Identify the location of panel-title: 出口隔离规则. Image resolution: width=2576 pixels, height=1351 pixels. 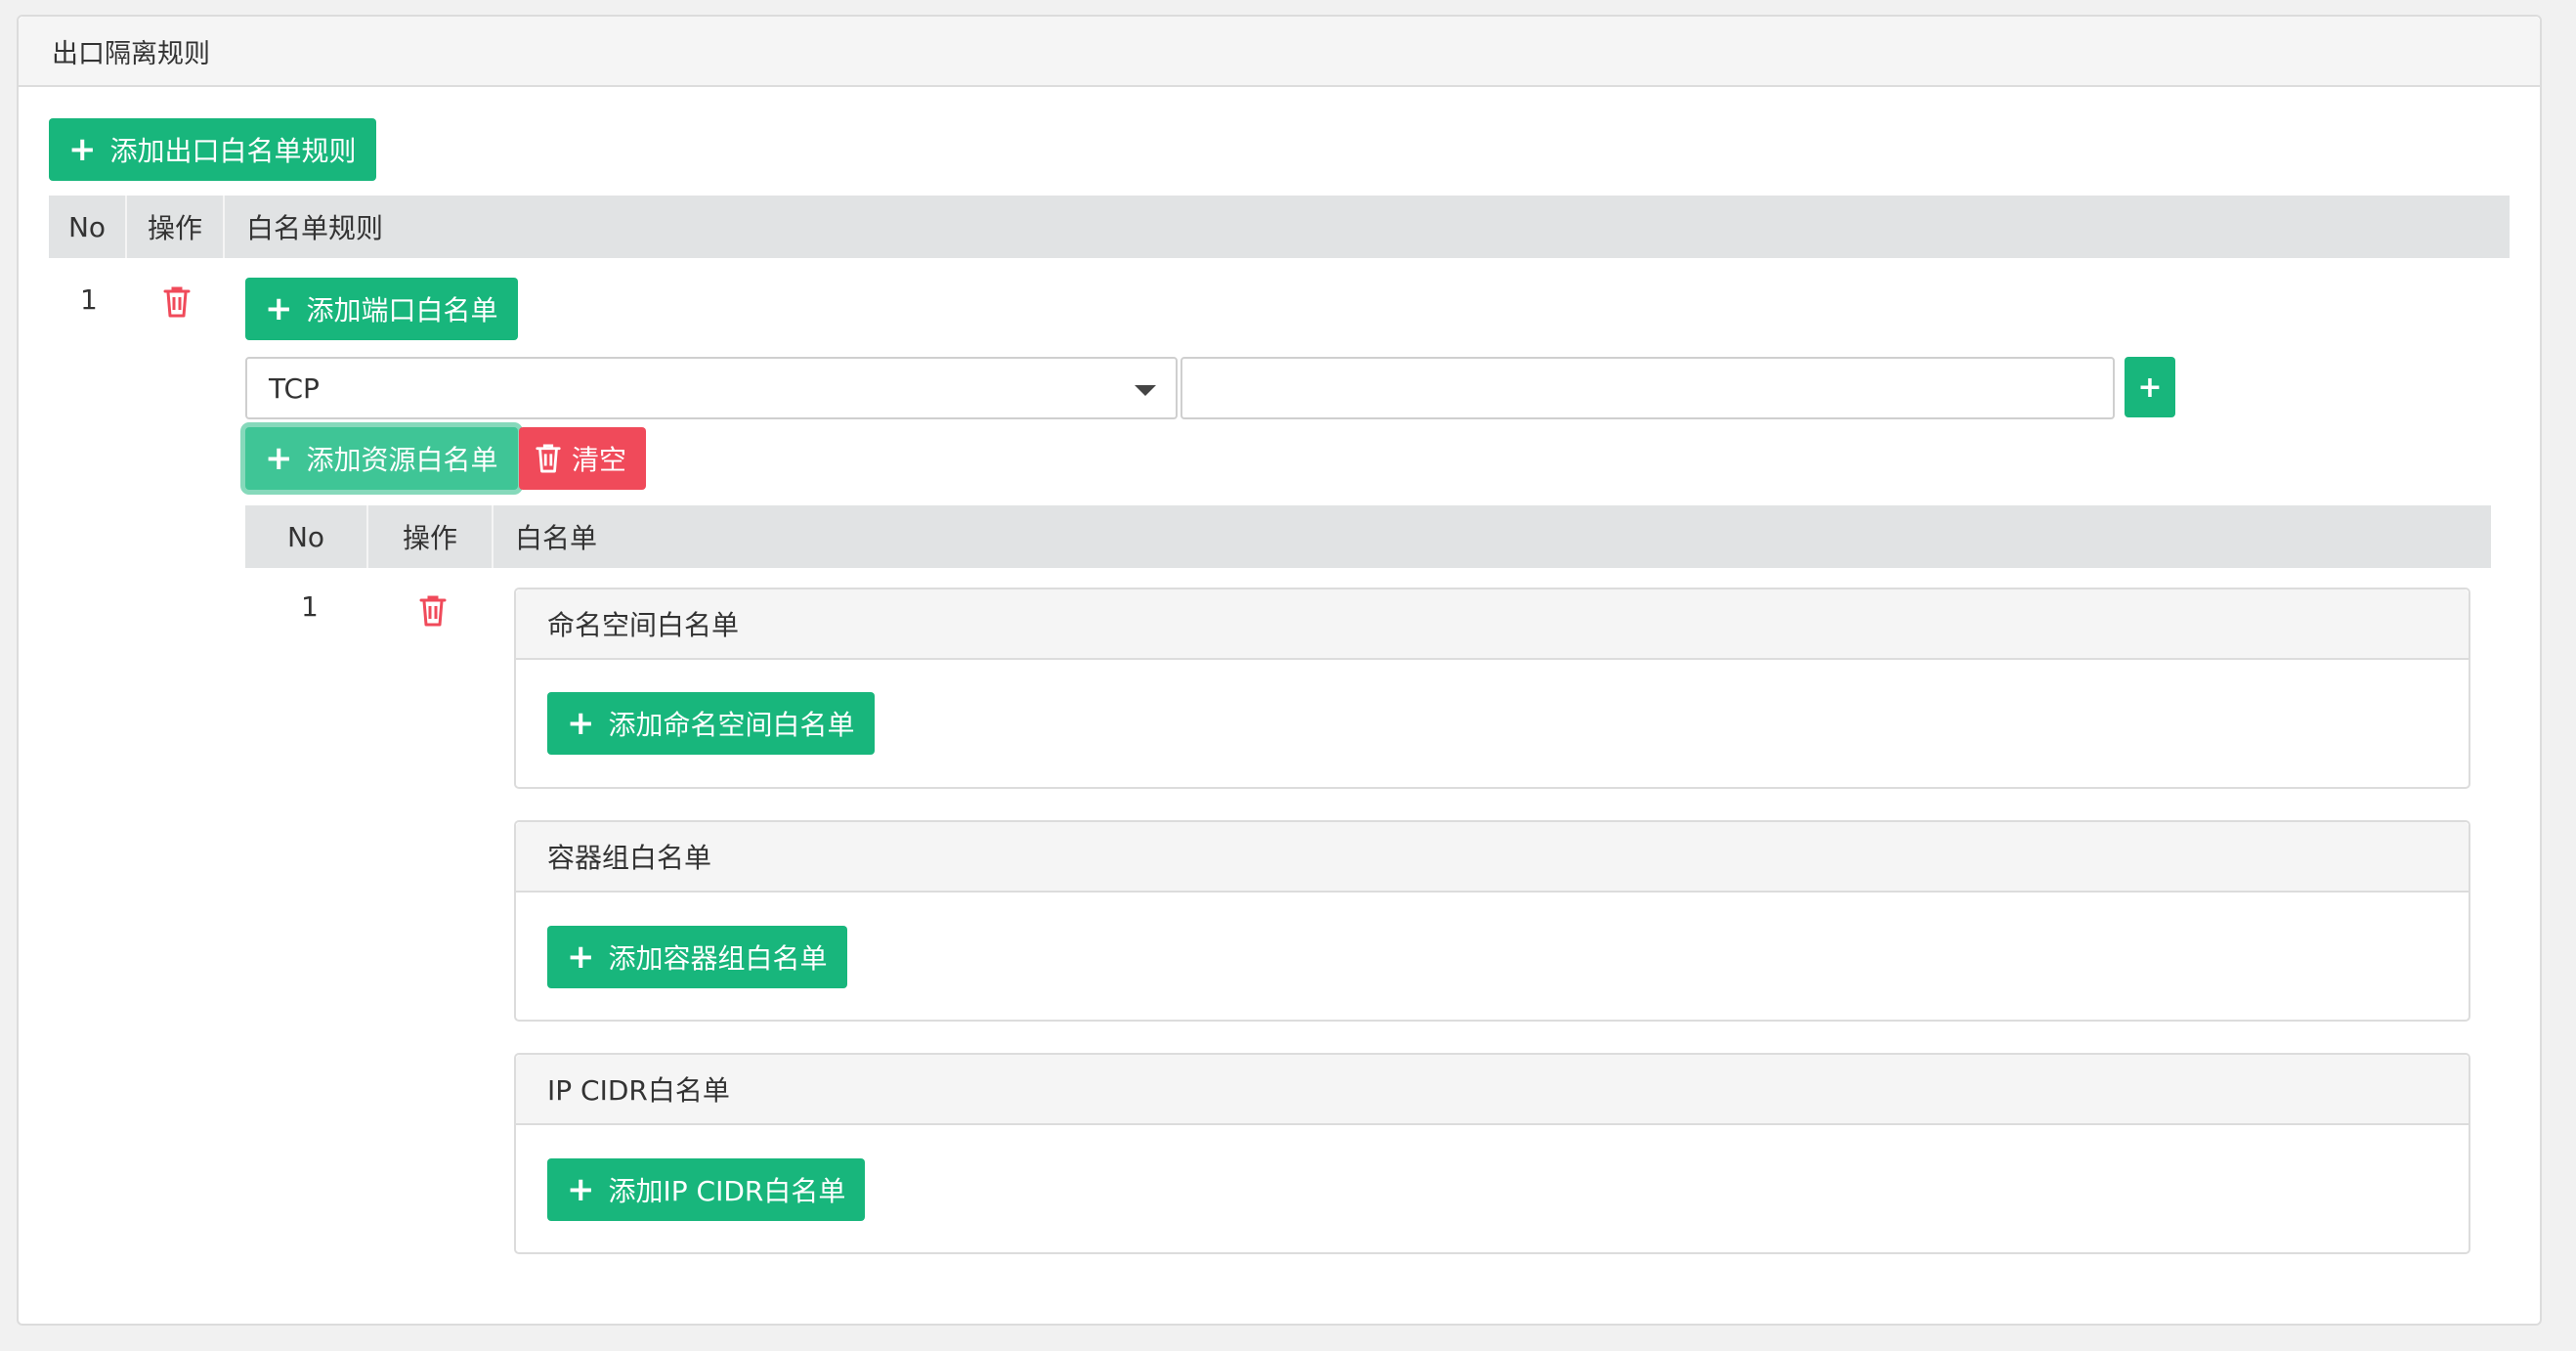
(1280, 52).